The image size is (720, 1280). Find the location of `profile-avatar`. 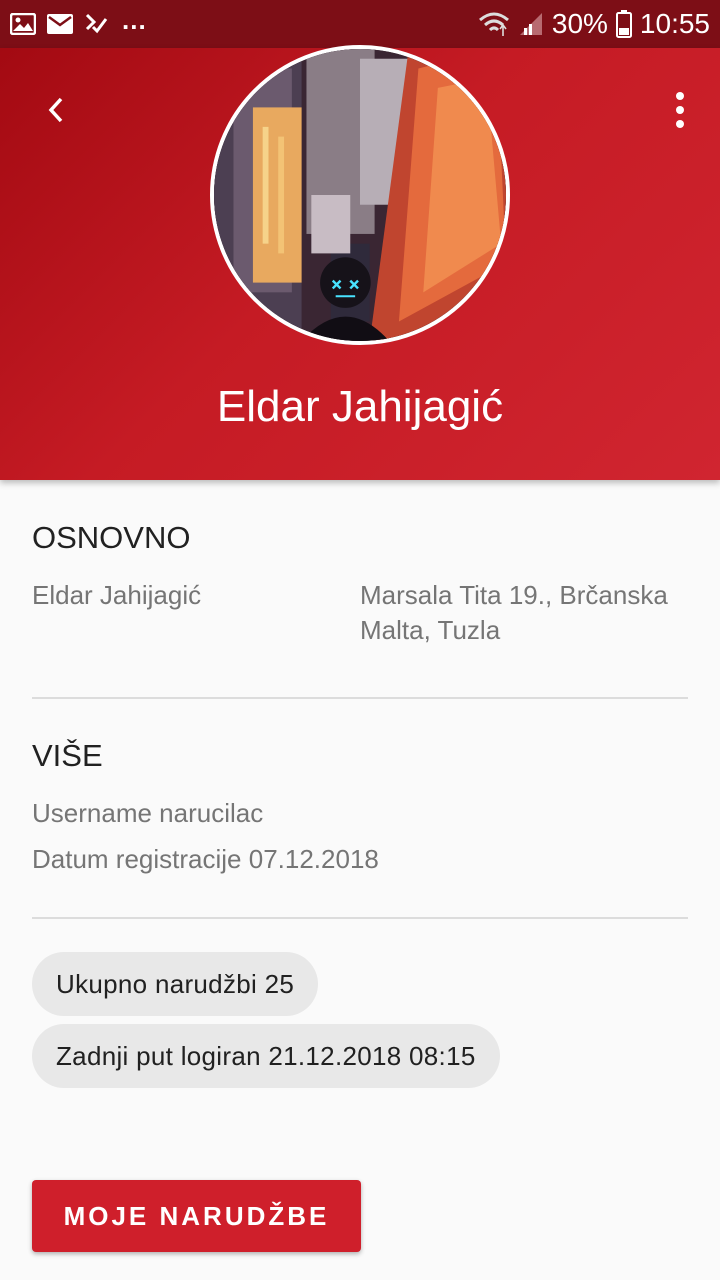

profile-avatar is located at coordinates (360, 195).